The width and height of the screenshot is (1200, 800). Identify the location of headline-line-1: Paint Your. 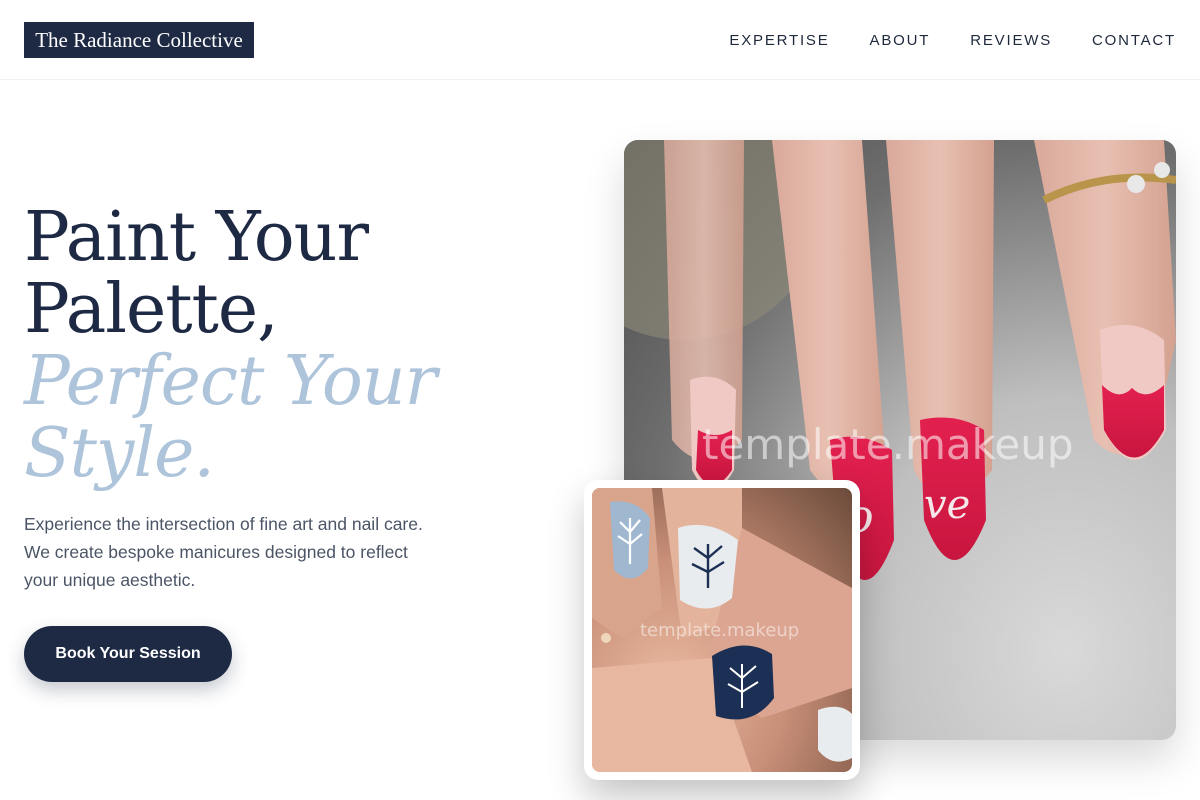
(196, 237).